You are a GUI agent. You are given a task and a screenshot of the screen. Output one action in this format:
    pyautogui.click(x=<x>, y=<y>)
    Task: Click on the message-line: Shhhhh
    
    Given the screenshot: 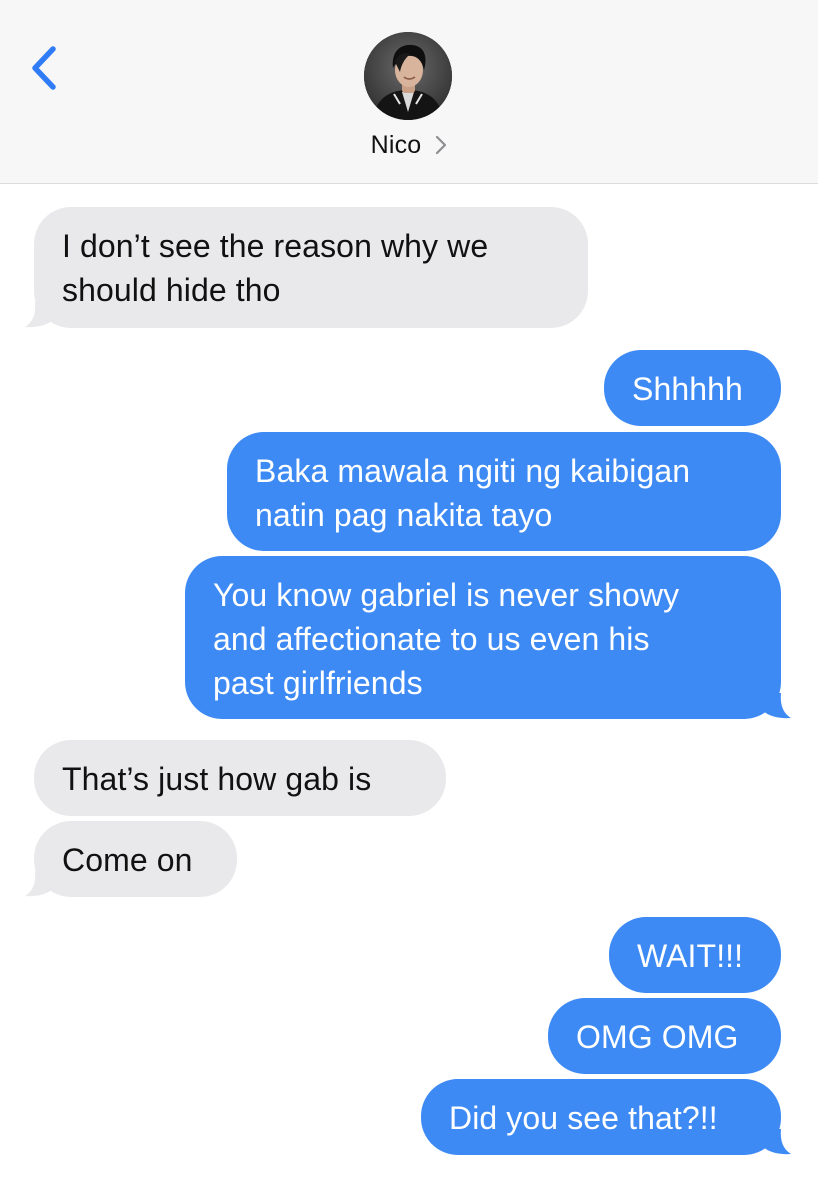 What is the action you would take?
    pyautogui.click(x=687, y=389)
    